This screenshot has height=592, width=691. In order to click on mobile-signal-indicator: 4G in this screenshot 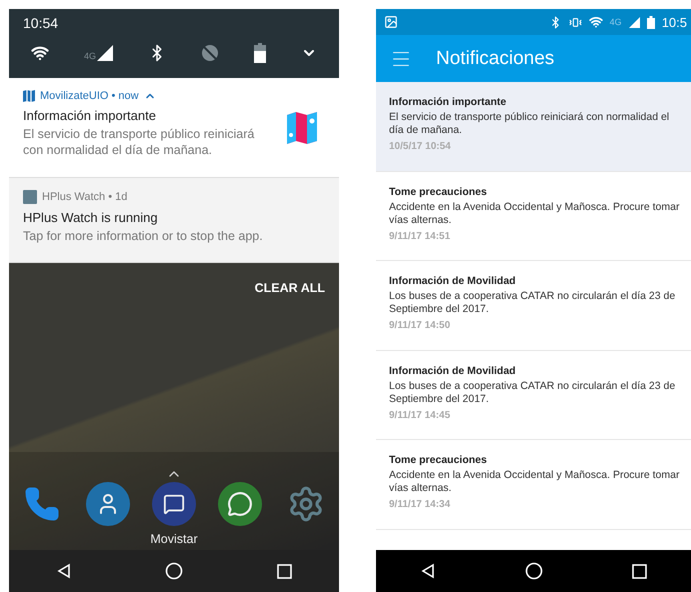, I will do `click(98, 53)`.